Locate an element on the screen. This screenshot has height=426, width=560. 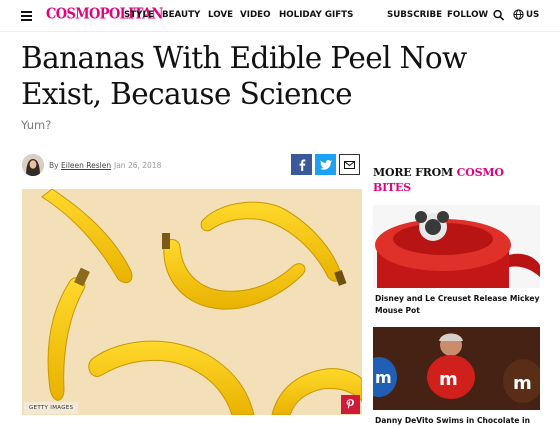
author-avatar is located at coordinates (33, 165).